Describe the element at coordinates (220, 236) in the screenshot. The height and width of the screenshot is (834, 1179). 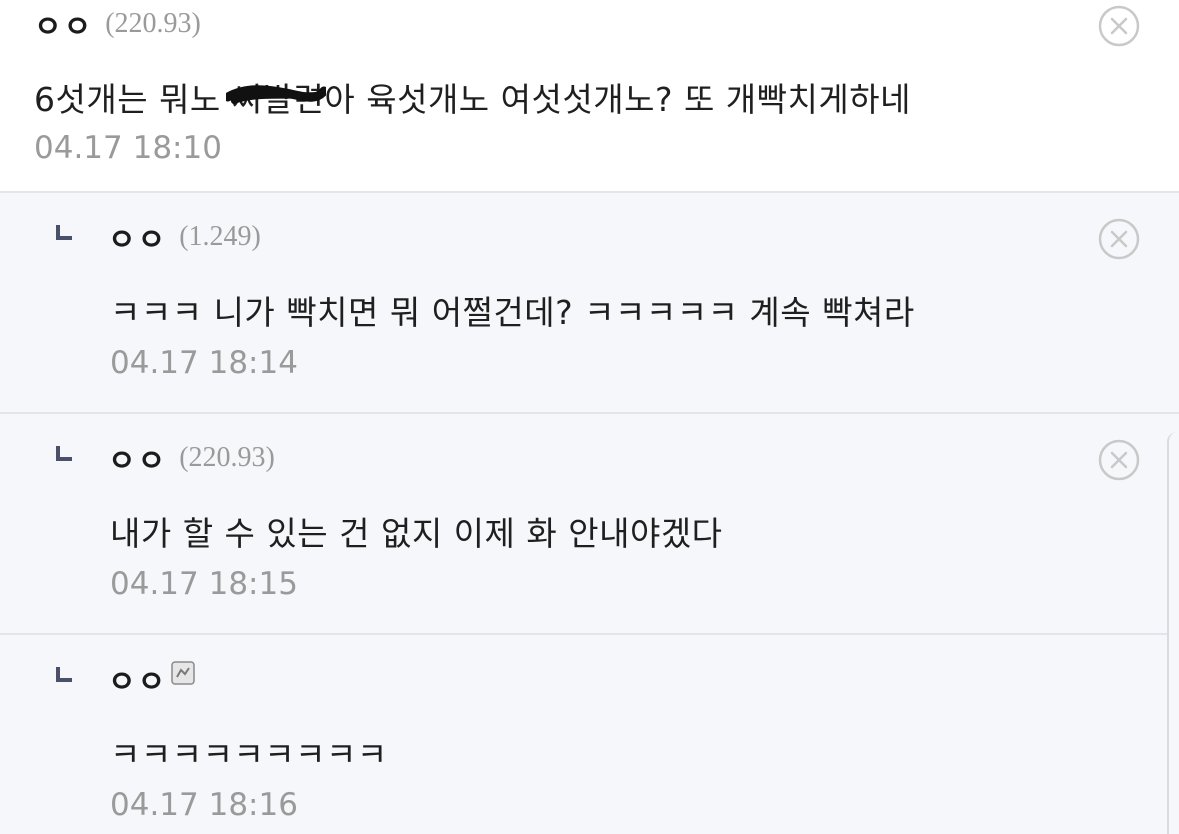
I see `ip-address: (1.249)` at that location.